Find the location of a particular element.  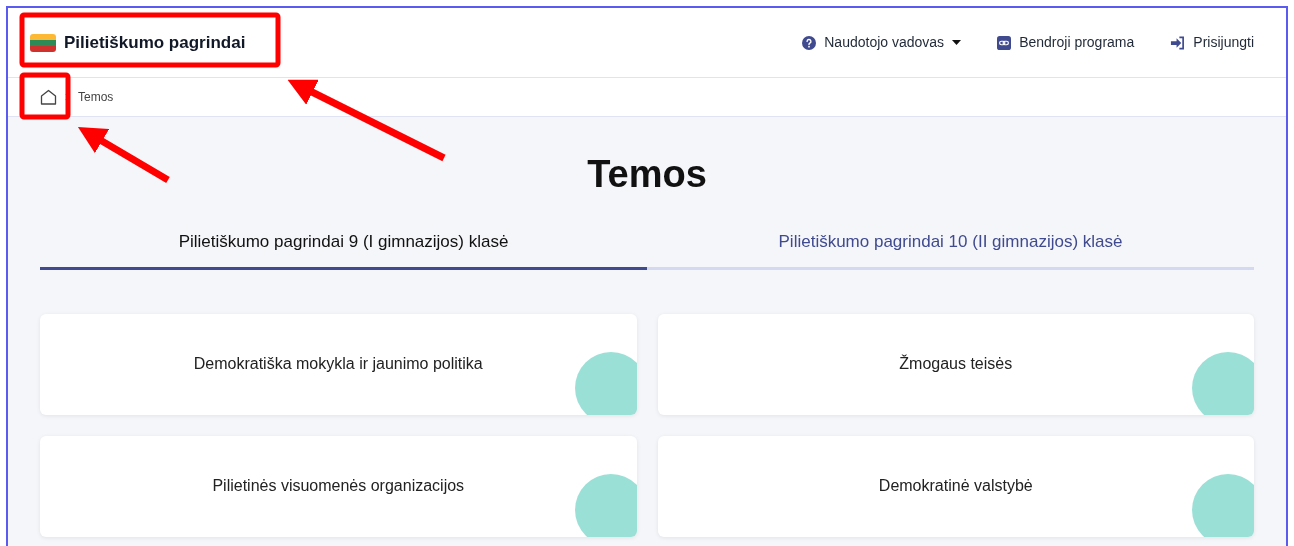

home-icon is located at coordinates (48, 97).